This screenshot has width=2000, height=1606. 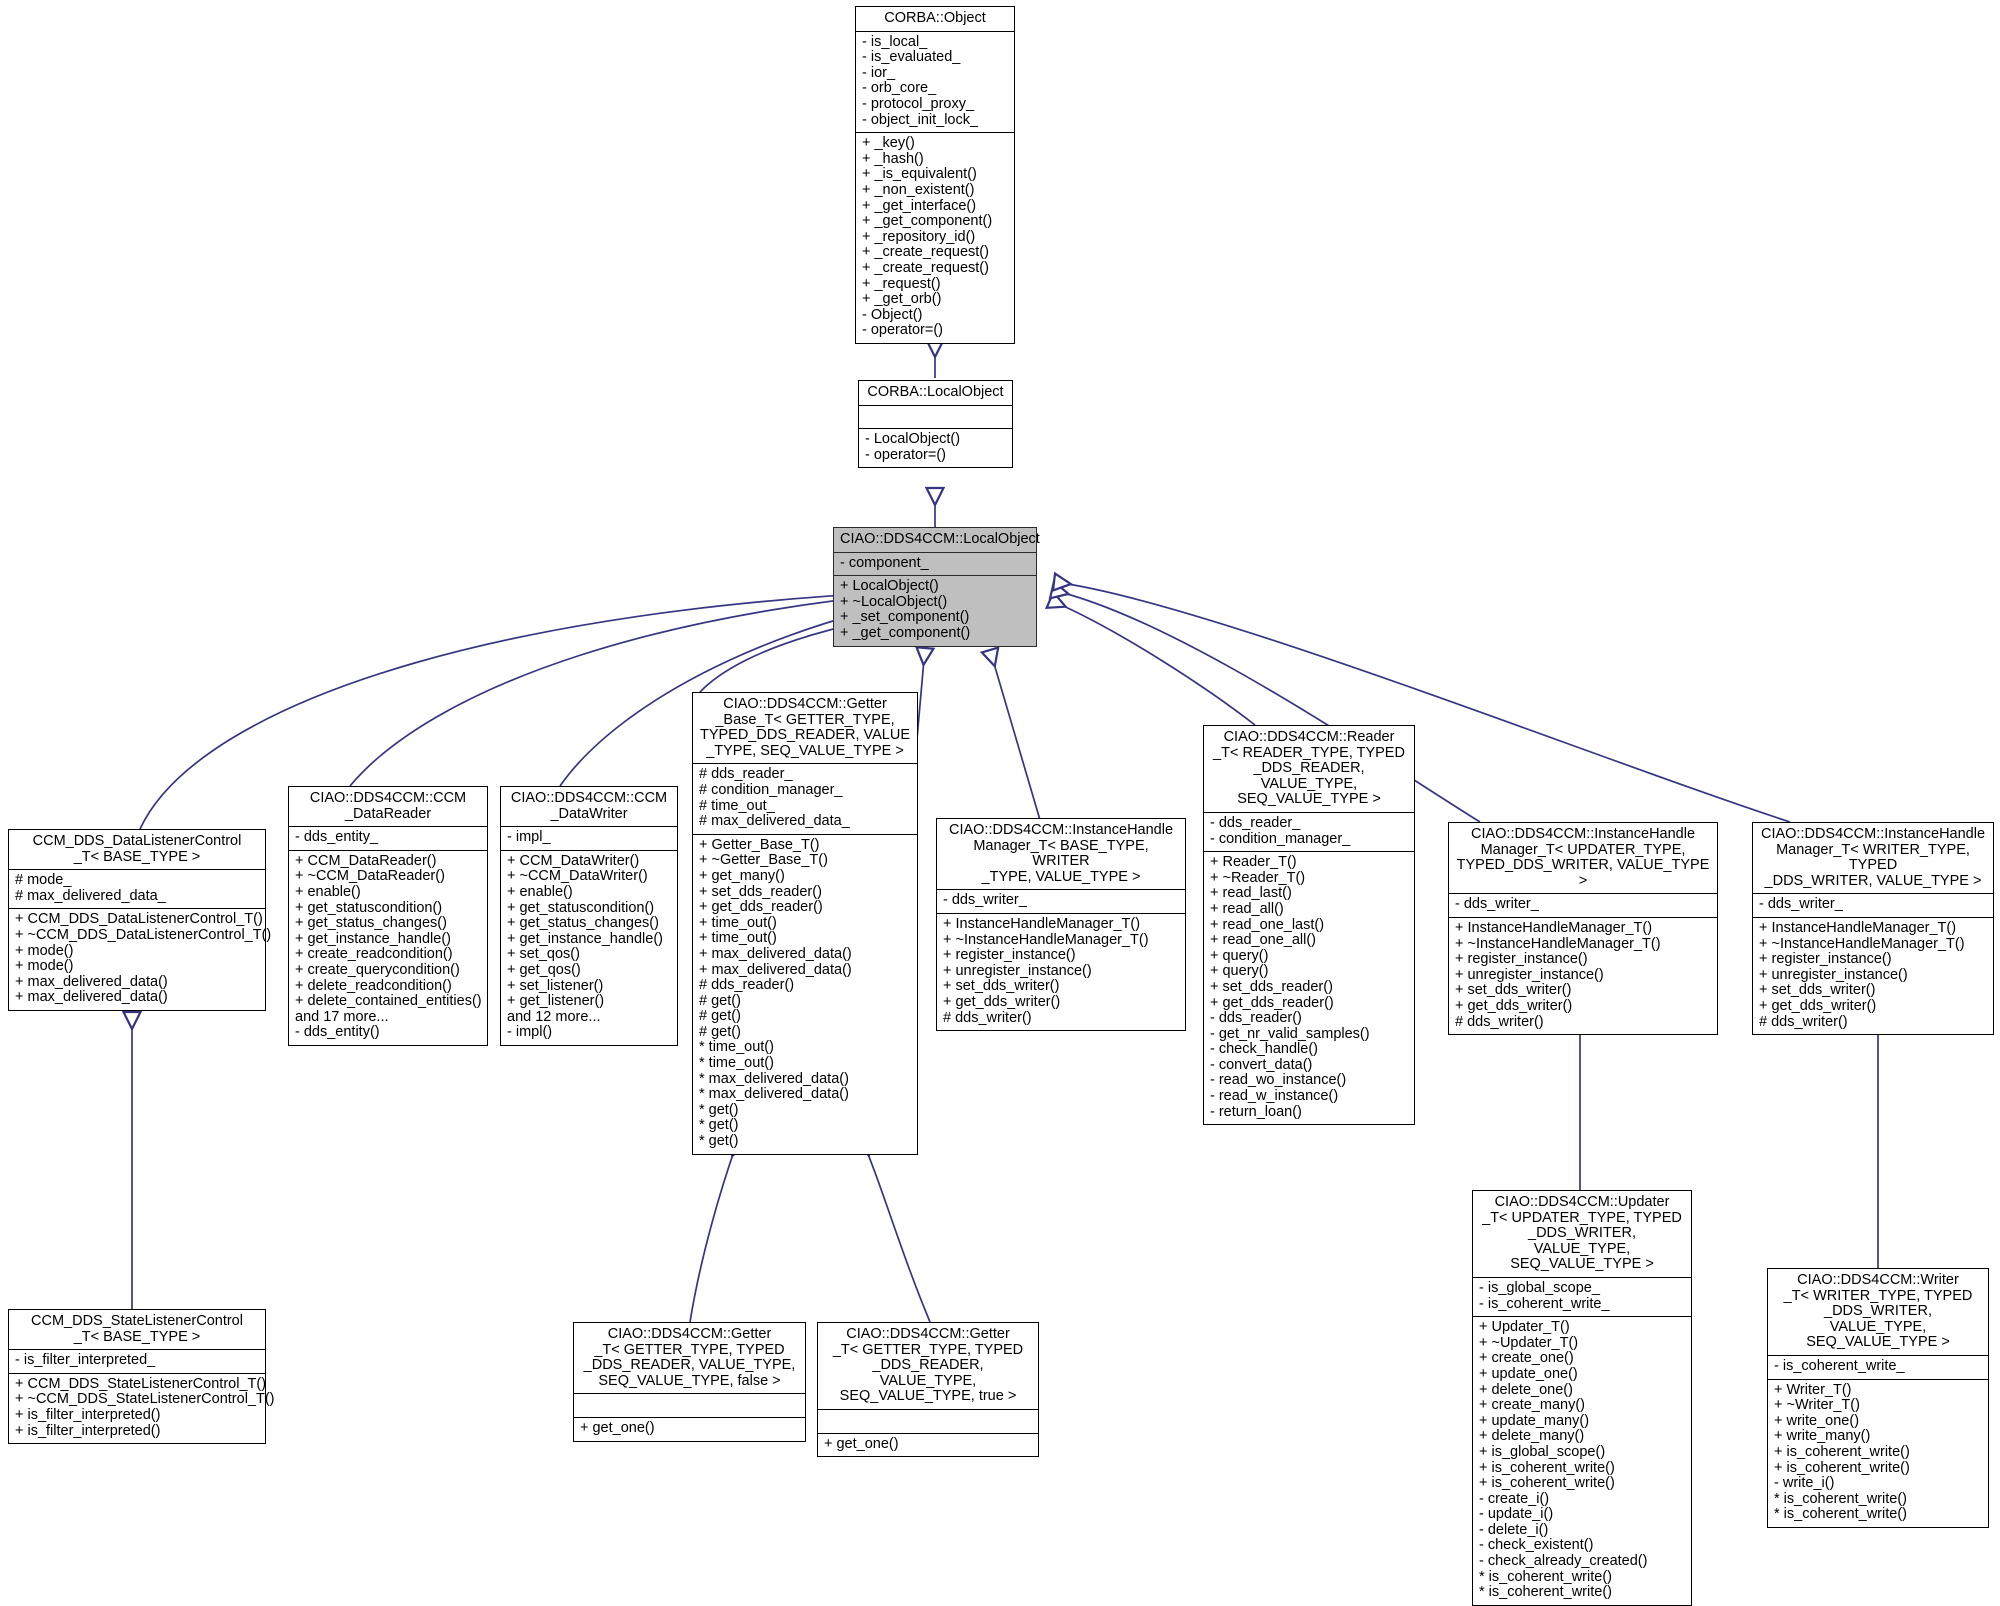 What do you see at coordinates (747, 985) in the screenshot?
I see `class-member: # dds_reader()` at bounding box center [747, 985].